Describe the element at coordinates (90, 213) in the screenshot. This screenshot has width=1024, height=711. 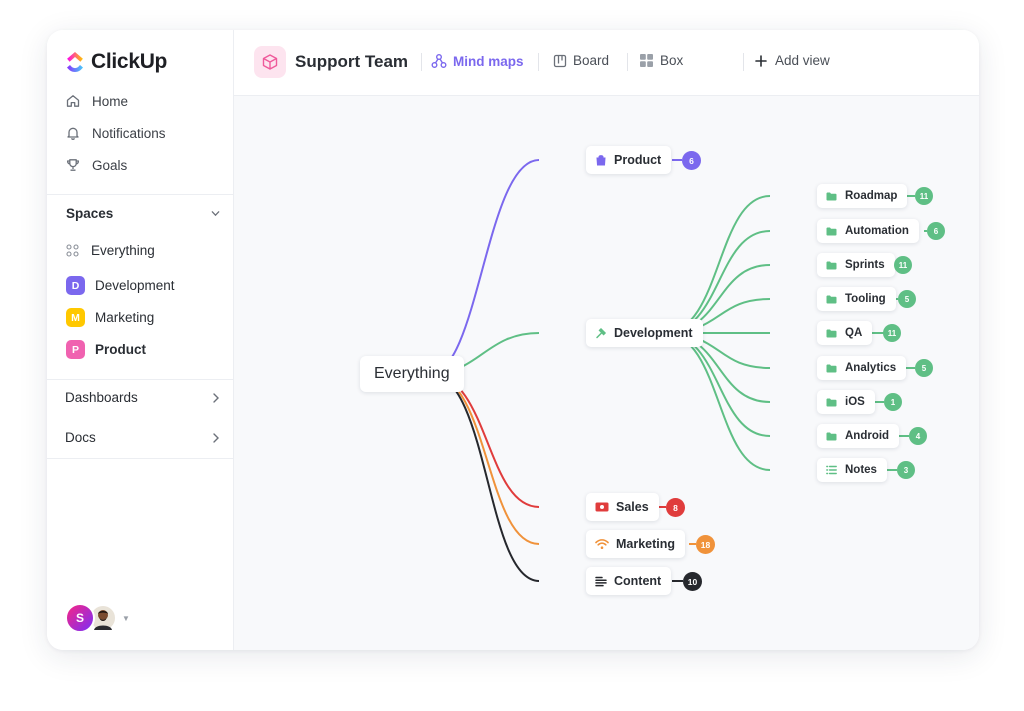
I see `spaces-heading: Spaces` at that location.